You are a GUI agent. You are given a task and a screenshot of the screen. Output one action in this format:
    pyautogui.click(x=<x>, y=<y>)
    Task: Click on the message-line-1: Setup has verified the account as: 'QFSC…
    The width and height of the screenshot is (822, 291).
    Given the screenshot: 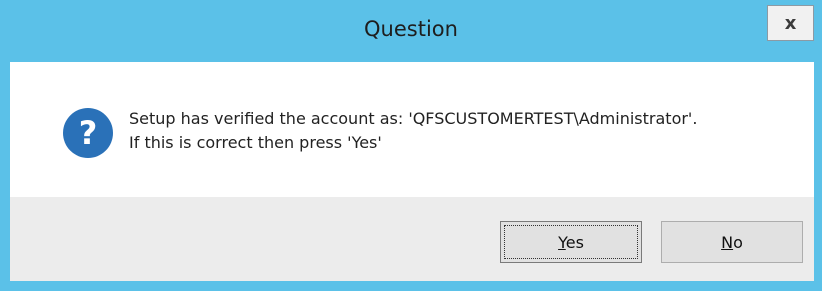 What is the action you would take?
    pyautogui.click(x=413, y=118)
    